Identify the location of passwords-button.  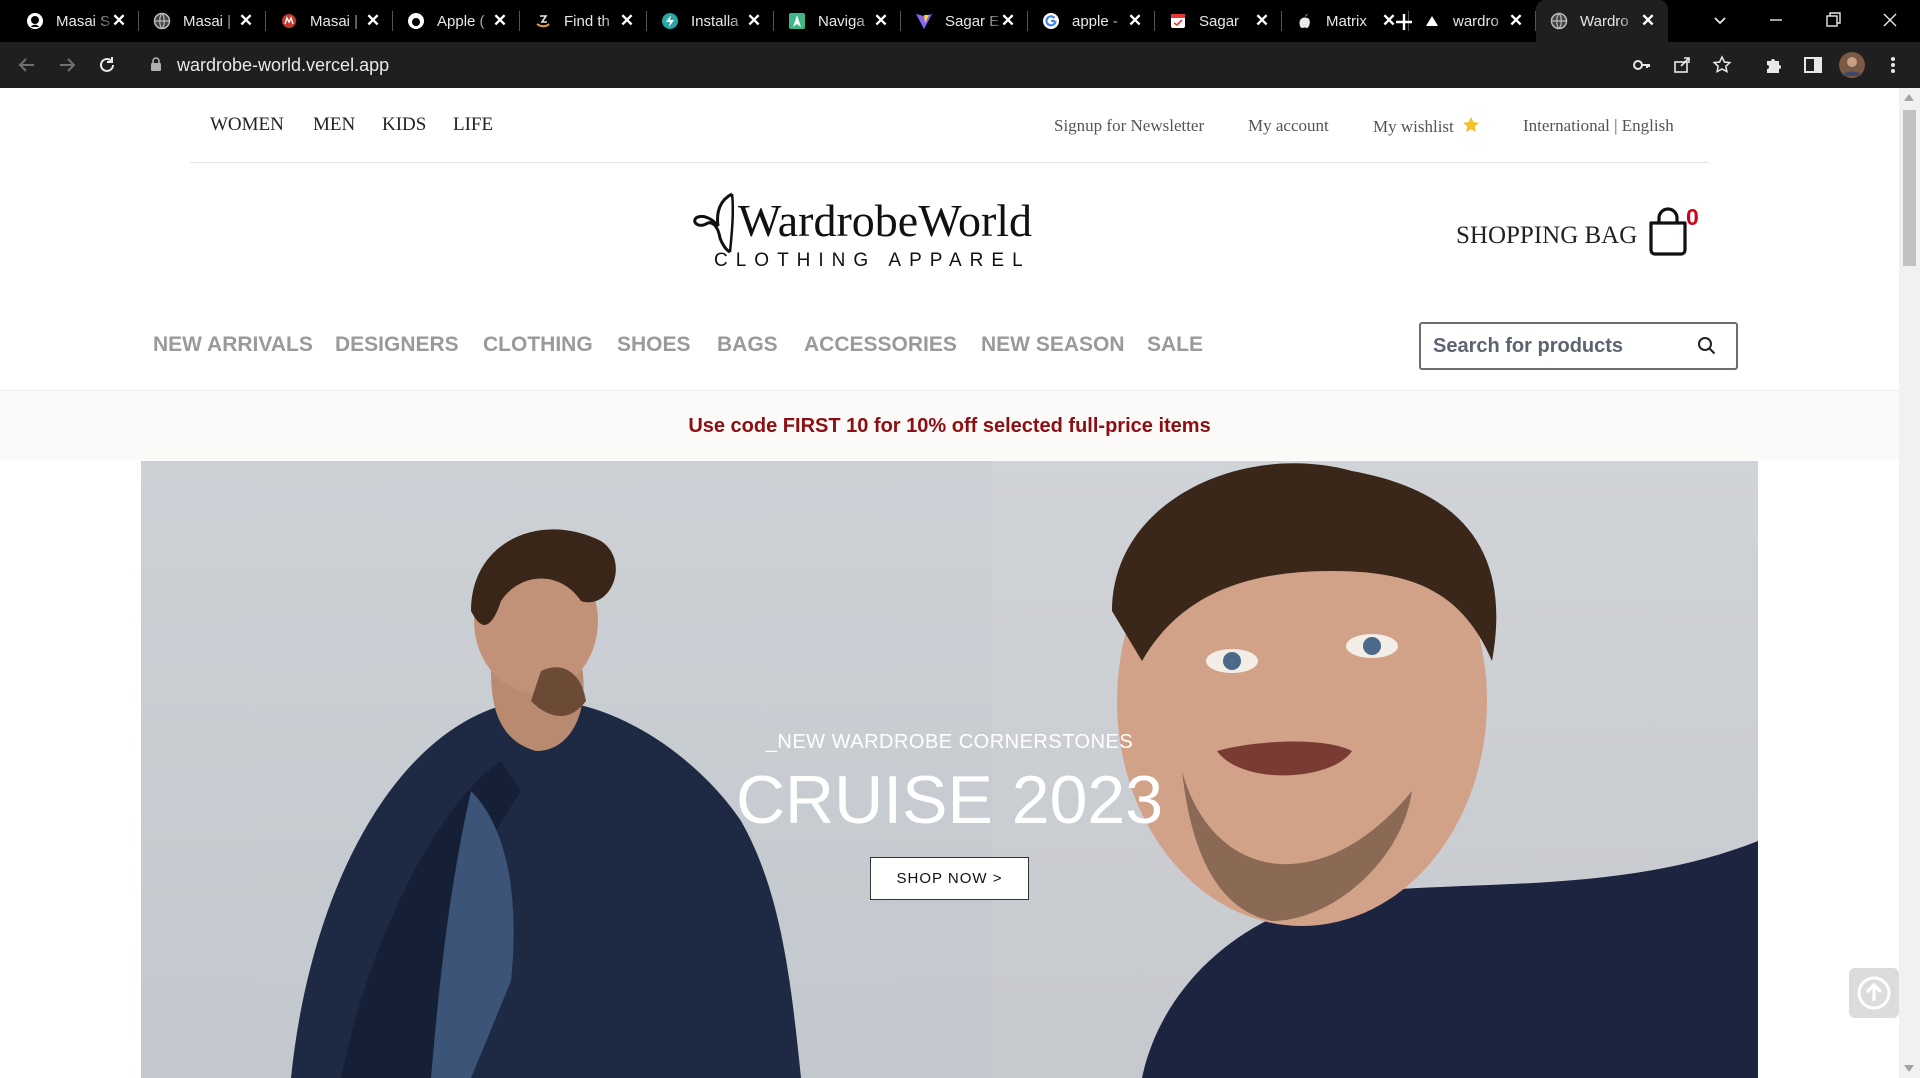
(1642, 65).